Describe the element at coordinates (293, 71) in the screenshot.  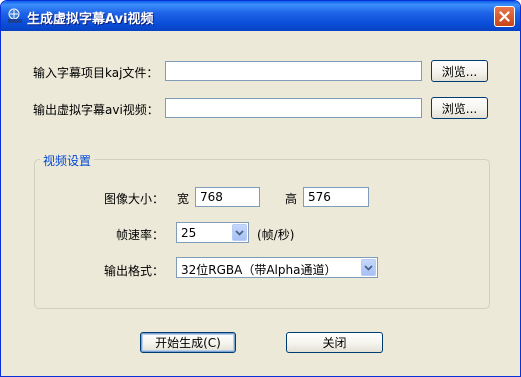
I see `input-project-field` at that location.